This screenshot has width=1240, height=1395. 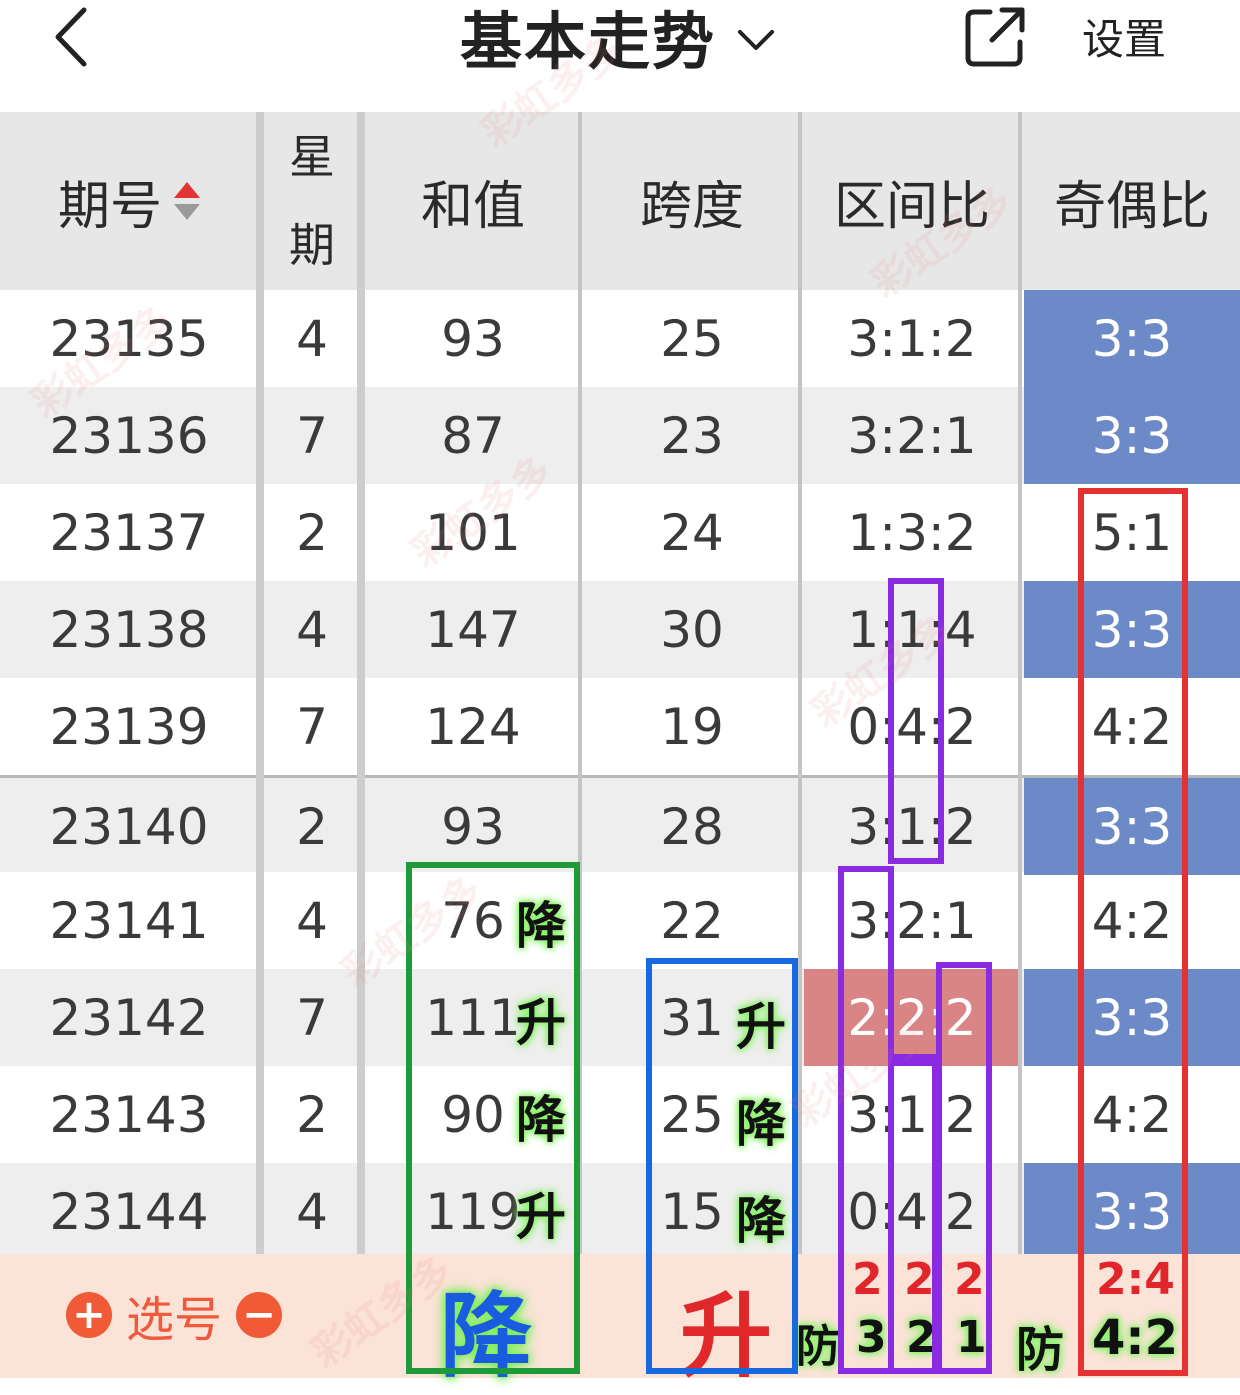 What do you see at coordinates (129, 435) in the screenshot?
I see `issue-cell: 23136` at bounding box center [129, 435].